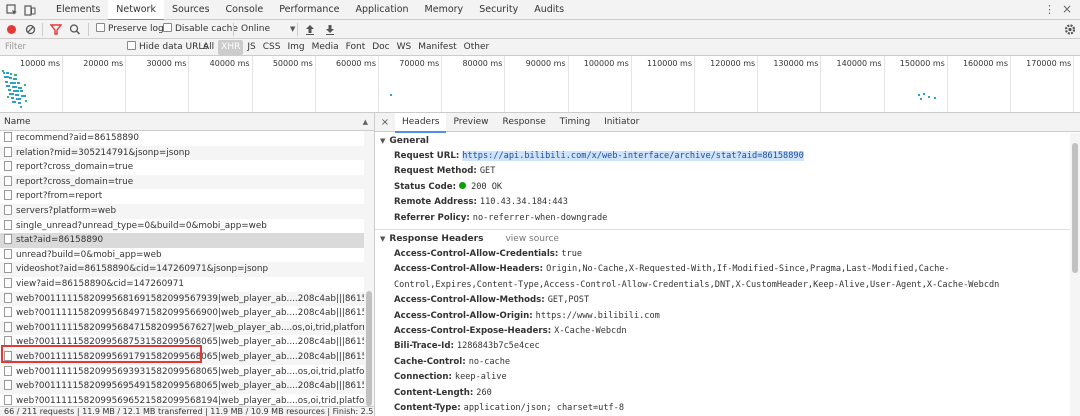  I want to click on field-key: Status Code:, so click(425, 186).